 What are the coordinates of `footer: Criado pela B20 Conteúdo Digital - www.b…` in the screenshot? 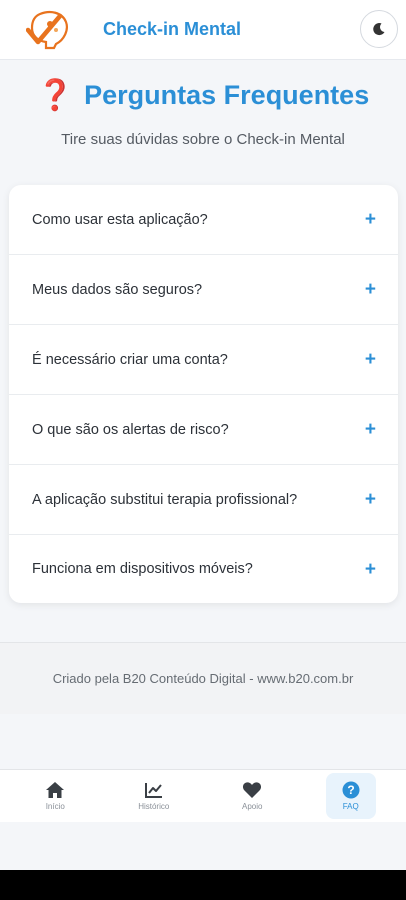 It's located at (203, 678).